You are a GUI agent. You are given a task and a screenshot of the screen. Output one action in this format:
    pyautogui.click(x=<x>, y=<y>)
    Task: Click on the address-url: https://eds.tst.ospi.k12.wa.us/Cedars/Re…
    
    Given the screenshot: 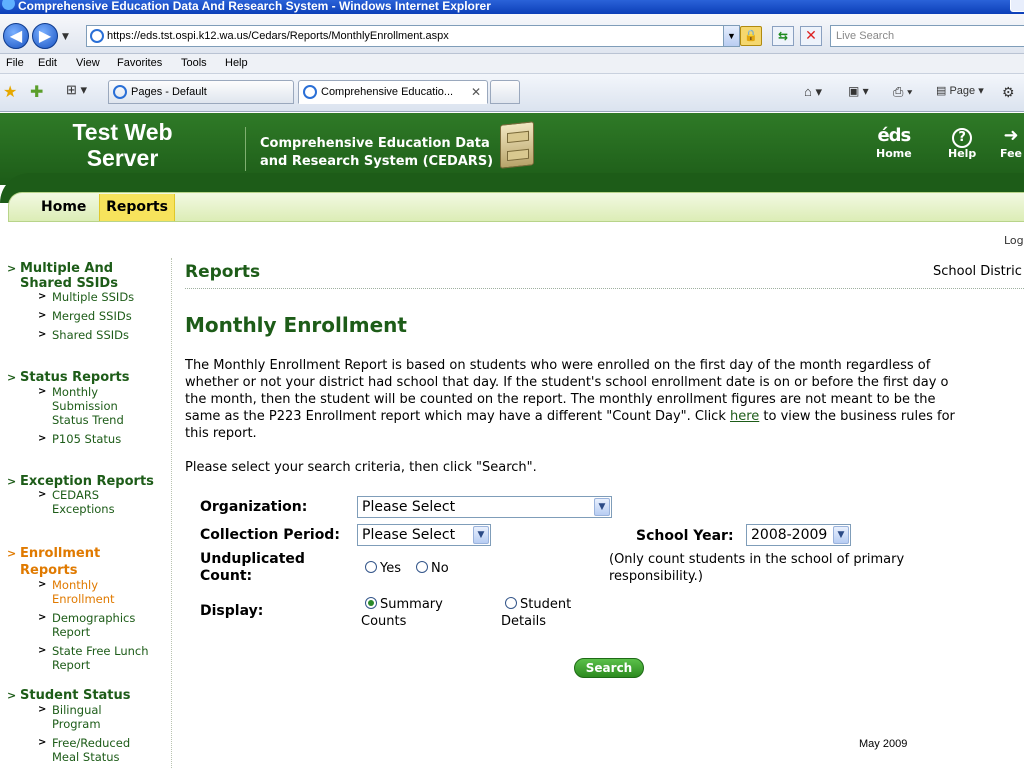 What is the action you would take?
    pyautogui.click(x=278, y=36)
    